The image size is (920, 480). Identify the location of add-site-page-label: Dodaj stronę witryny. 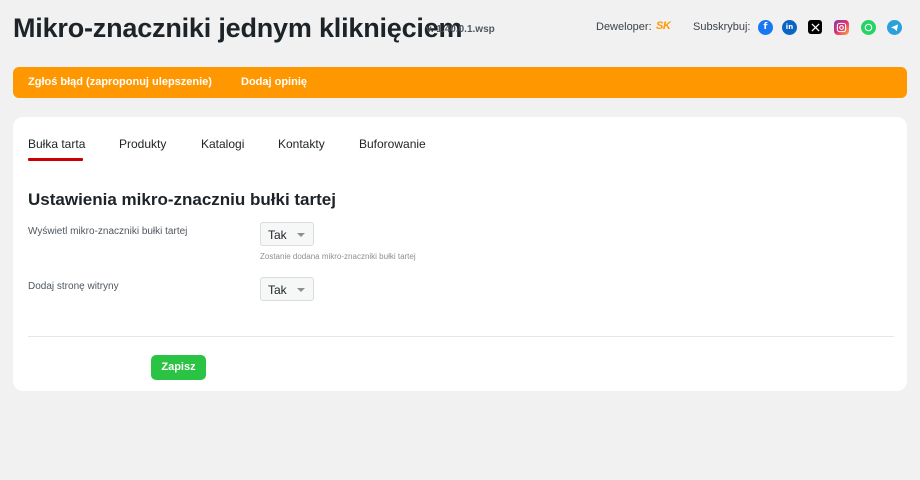
(73, 286).